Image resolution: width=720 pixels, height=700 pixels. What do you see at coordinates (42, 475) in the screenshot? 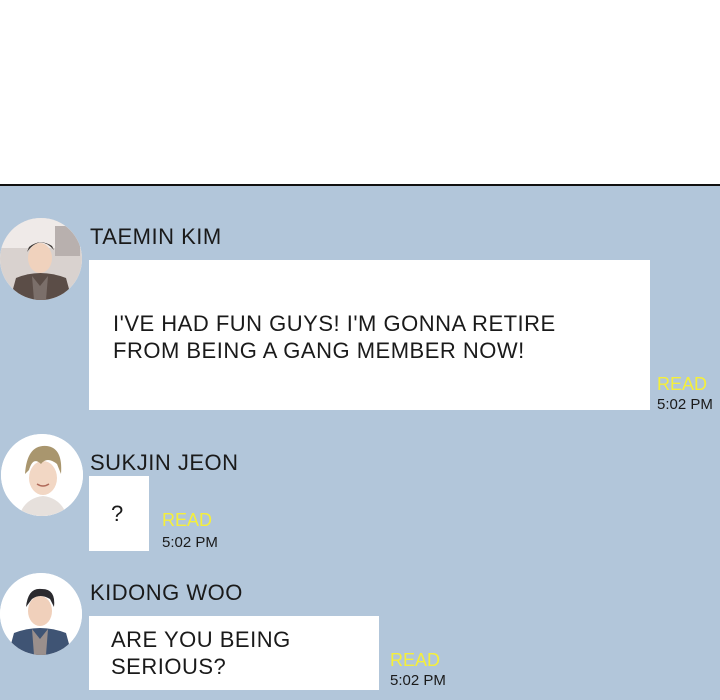
I see `avatar-sukjin-jeon` at bounding box center [42, 475].